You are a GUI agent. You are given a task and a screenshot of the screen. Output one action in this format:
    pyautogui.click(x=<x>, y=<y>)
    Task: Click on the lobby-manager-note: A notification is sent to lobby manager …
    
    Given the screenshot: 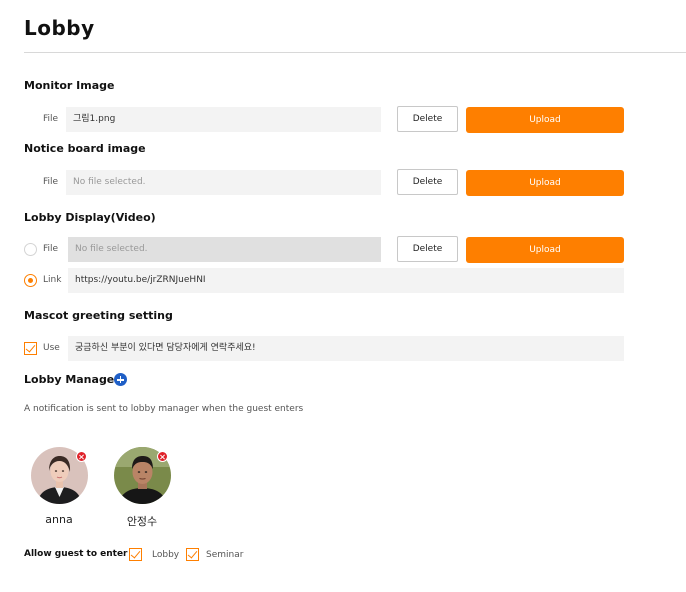 What is the action you would take?
    pyautogui.click(x=164, y=409)
    